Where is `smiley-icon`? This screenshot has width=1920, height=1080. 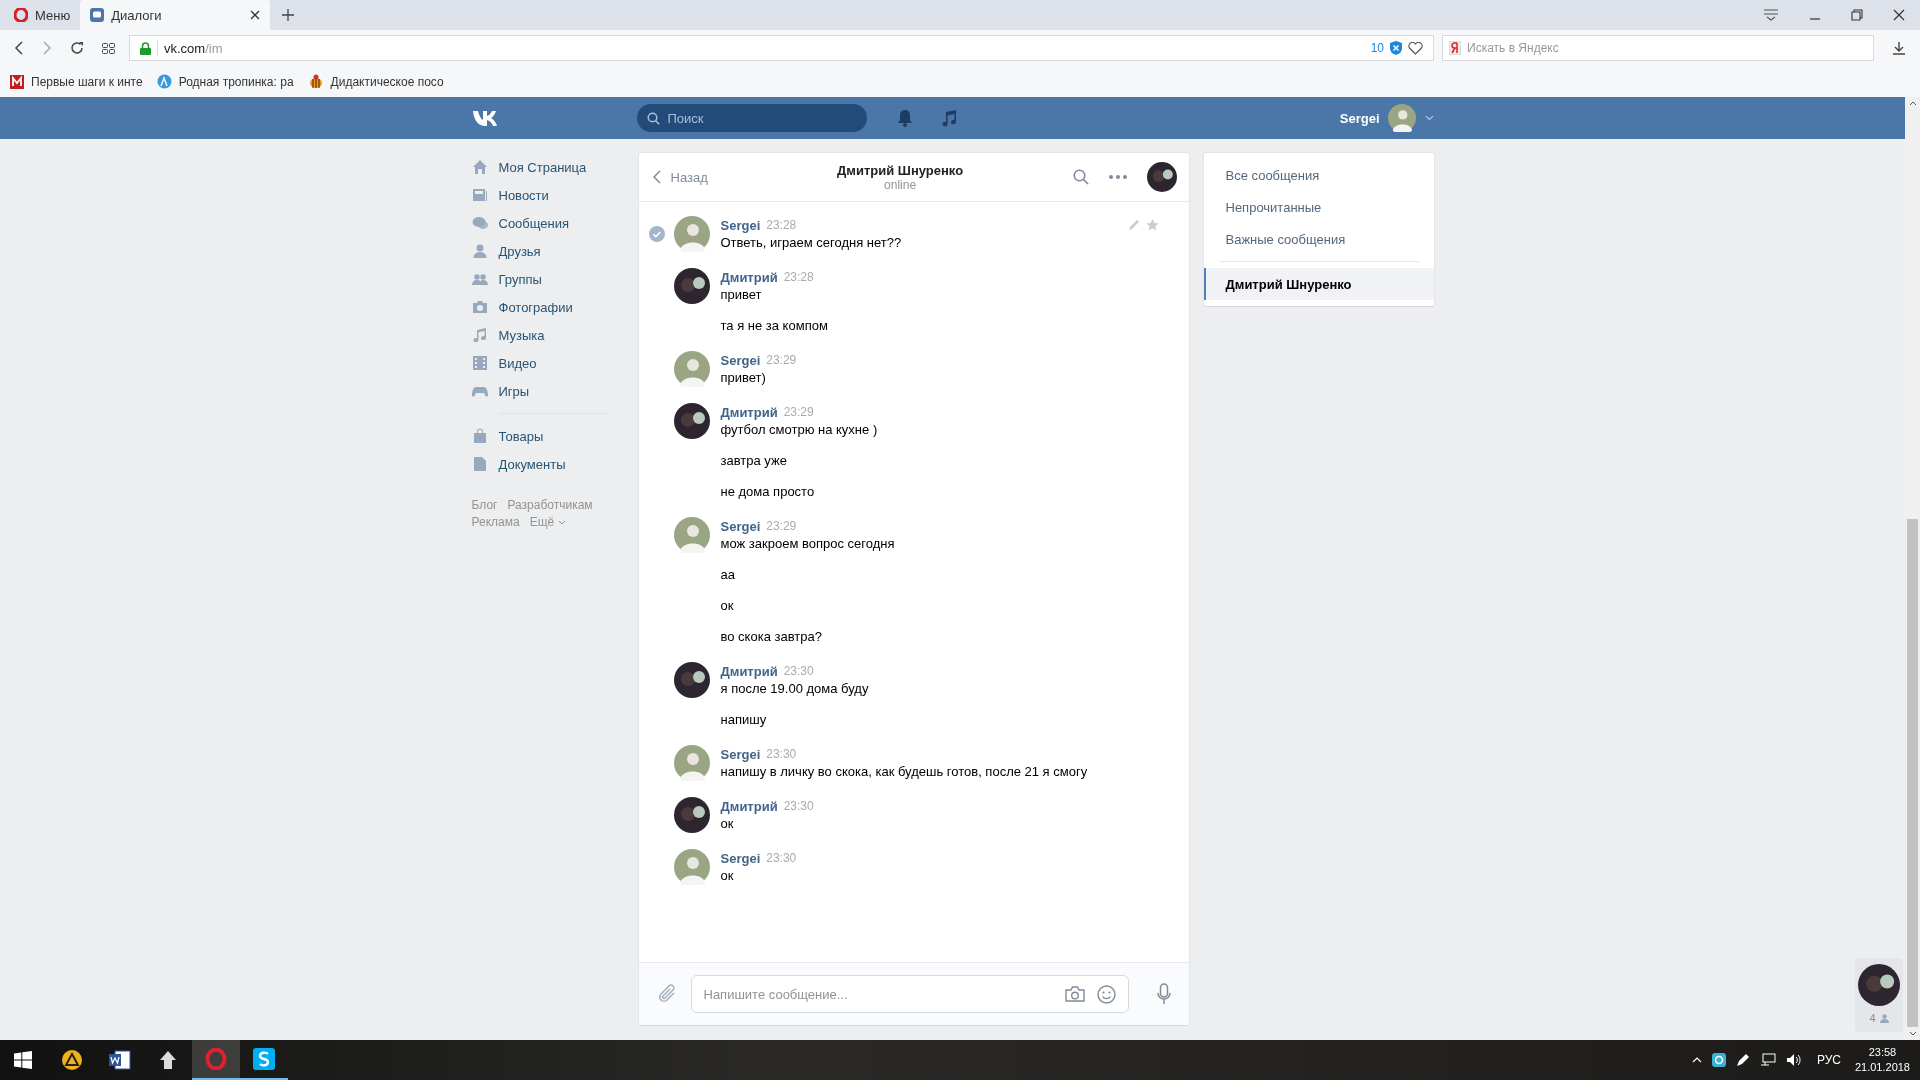
smiley-icon is located at coordinates (1106, 994).